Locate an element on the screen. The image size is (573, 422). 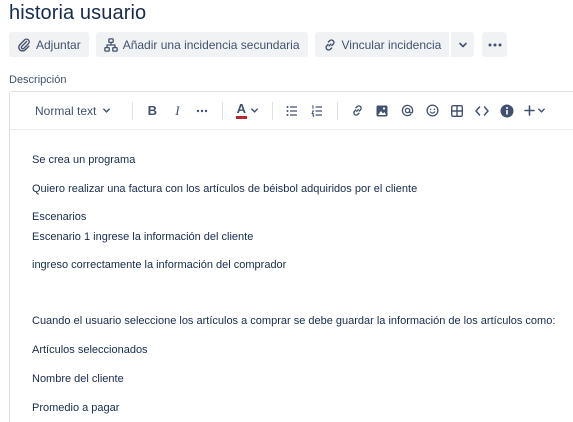
emoji-button is located at coordinates (432, 111).